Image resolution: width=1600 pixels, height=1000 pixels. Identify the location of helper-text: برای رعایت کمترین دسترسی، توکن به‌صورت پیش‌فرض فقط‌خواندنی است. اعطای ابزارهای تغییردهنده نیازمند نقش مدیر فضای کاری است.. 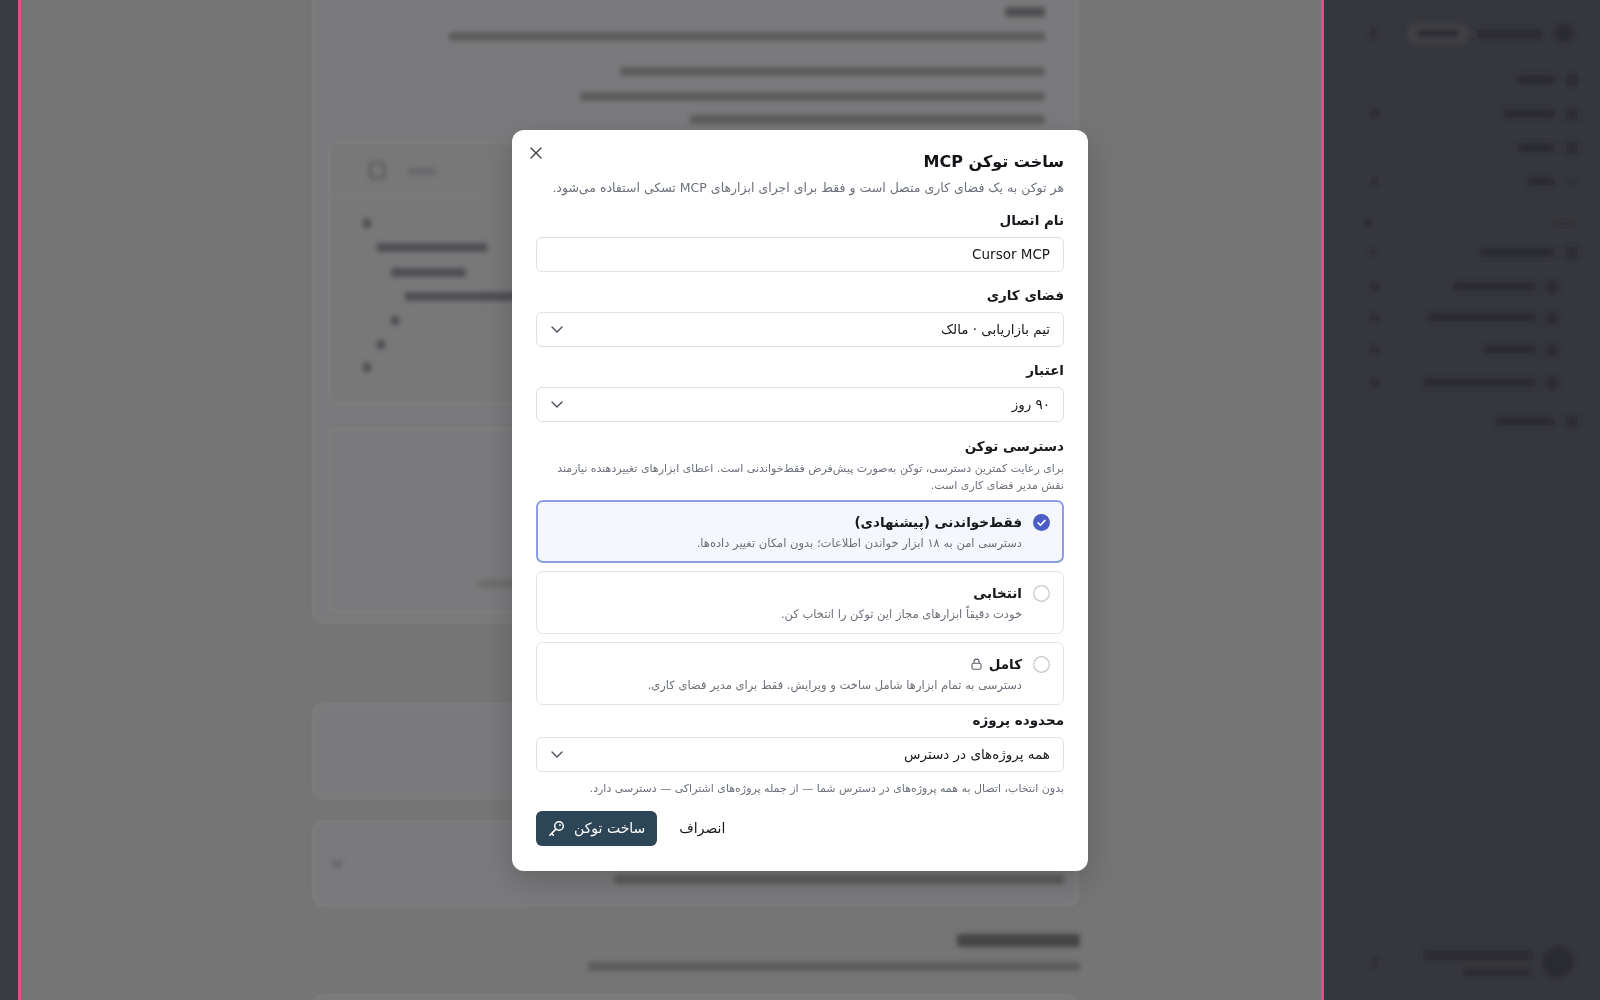
(810, 477).